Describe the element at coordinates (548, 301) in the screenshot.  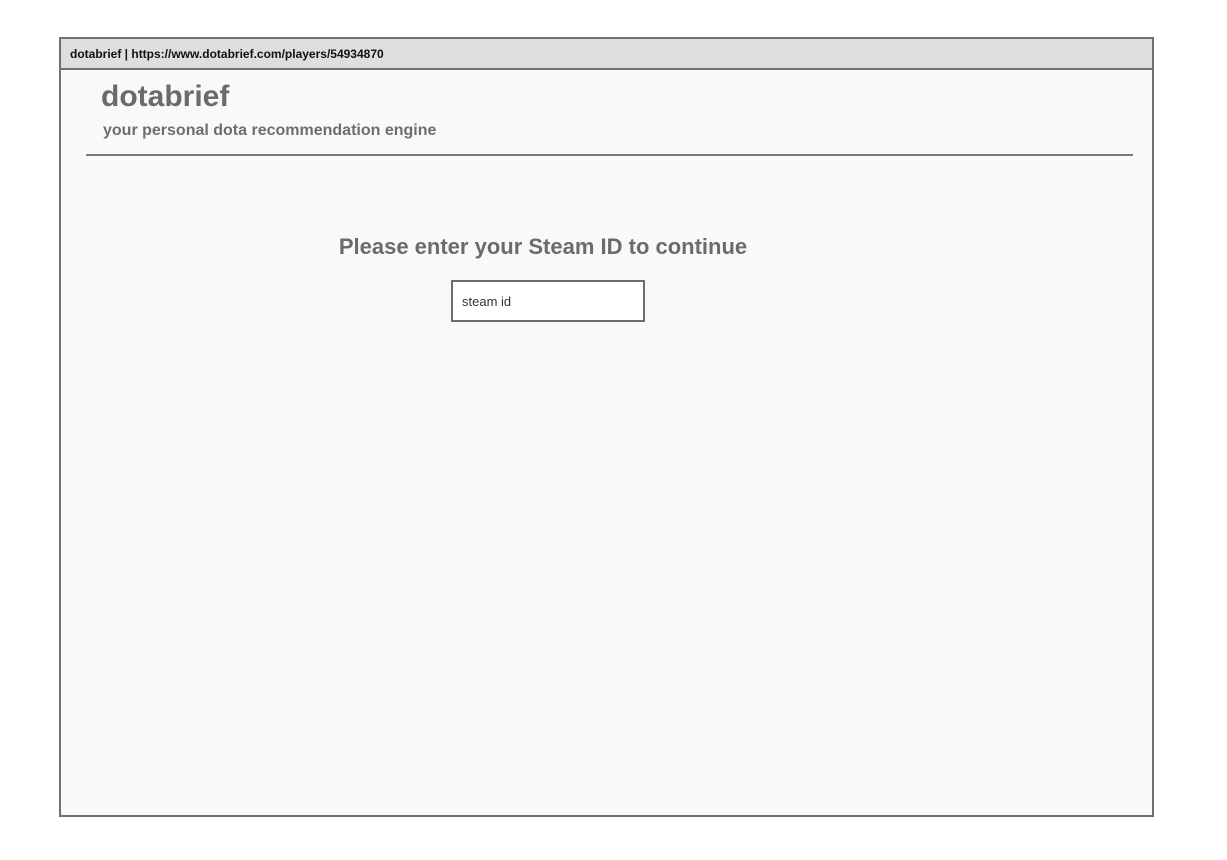
I see `steam-id-input` at that location.